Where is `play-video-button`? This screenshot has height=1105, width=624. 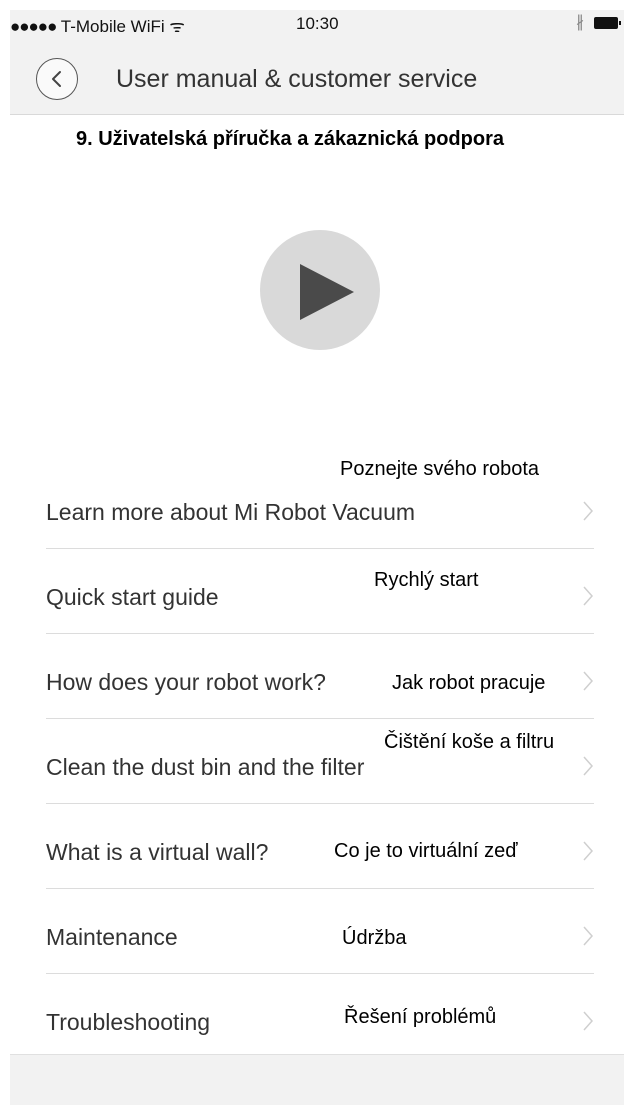
play-video-button is located at coordinates (320, 290).